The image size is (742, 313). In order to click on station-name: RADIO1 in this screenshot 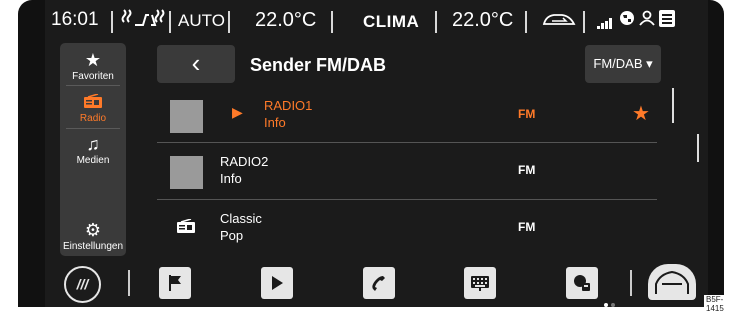, I will do `click(288, 105)`.